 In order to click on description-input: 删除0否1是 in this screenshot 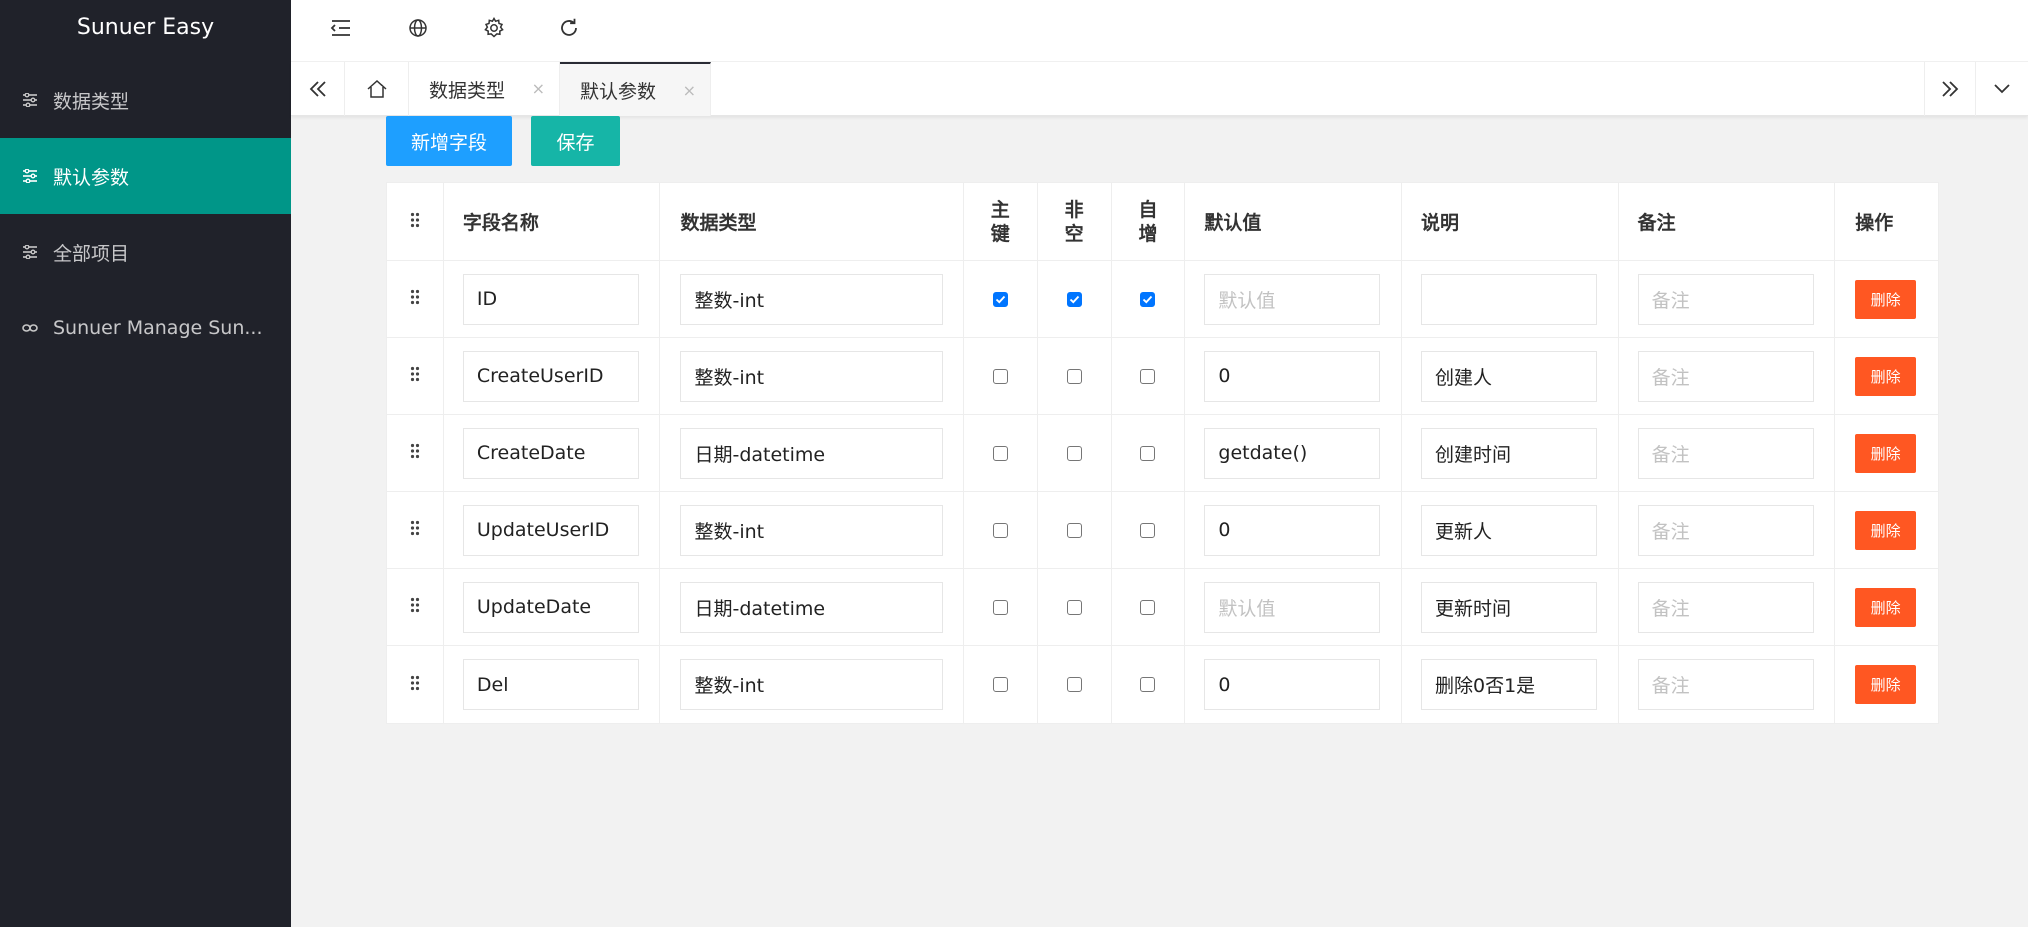, I will do `click(1509, 684)`.